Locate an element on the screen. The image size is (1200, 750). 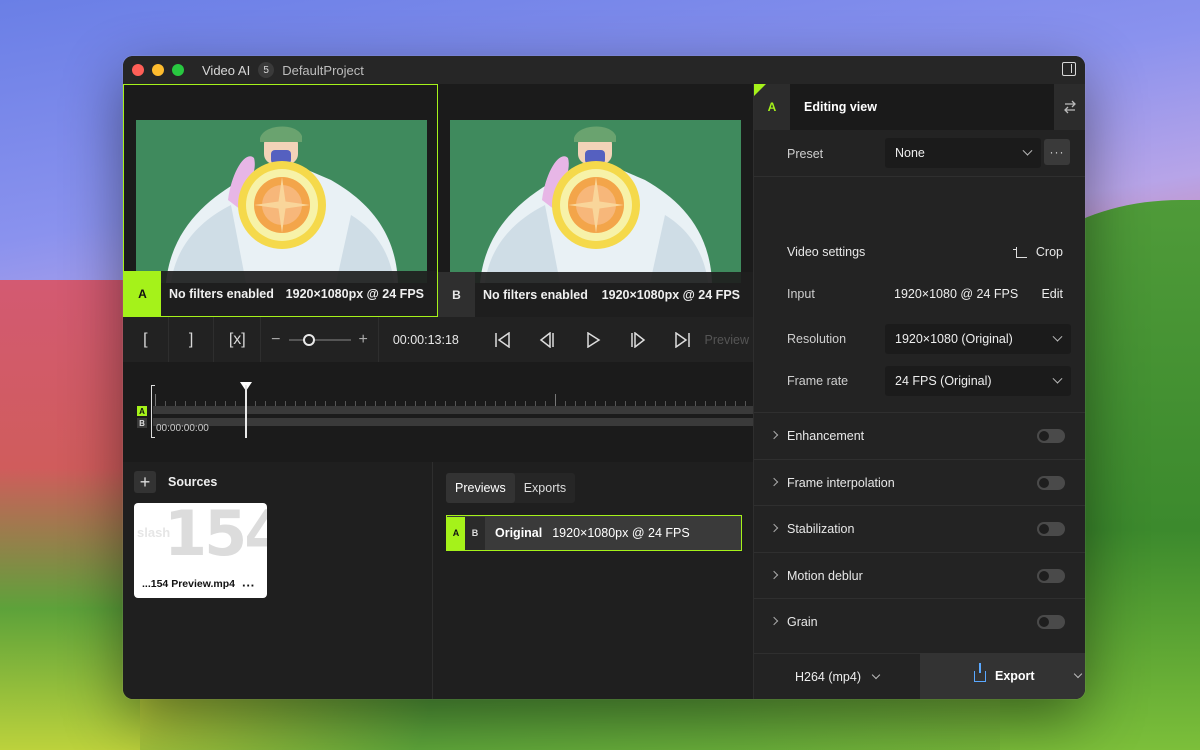
swap-view-button is located at coordinates (1069, 107).